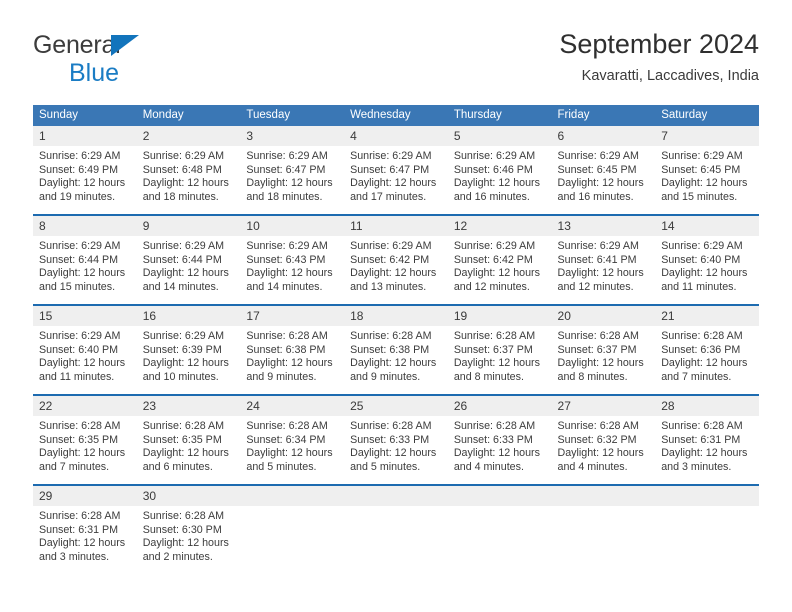 This screenshot has height=612, width=792. I want to click on day-number-cell: 20, so click(603, 316).